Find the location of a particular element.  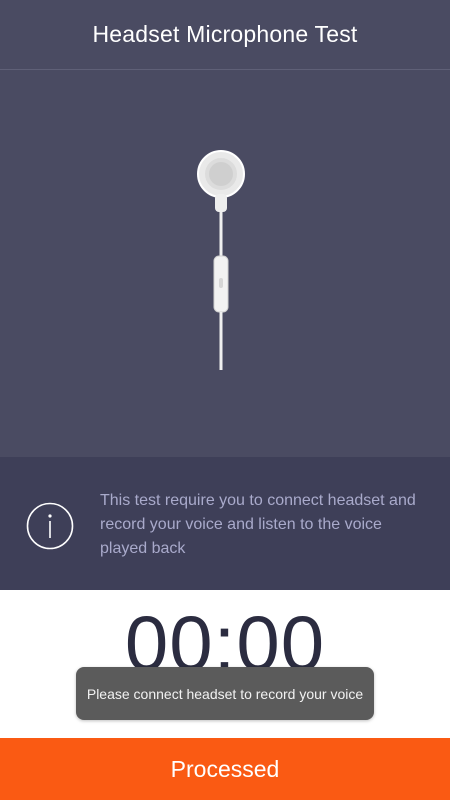

app-header: Headset Microphone Test is located at coordinates (225, 35).